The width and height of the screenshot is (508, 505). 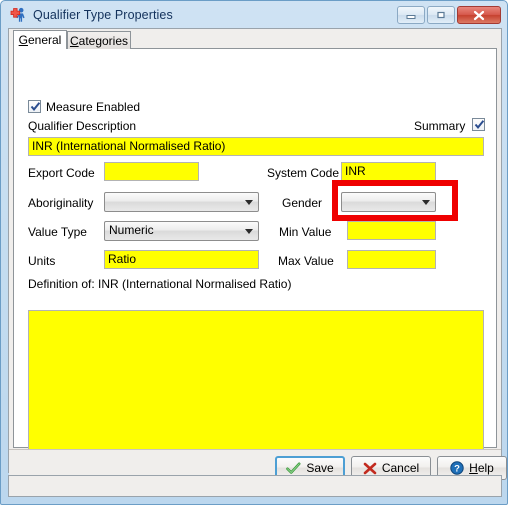 What do you see at coordinates (131, 230) in the screenshot?
I see `value-type-value: Numeric` at bounding box center [131, 230].